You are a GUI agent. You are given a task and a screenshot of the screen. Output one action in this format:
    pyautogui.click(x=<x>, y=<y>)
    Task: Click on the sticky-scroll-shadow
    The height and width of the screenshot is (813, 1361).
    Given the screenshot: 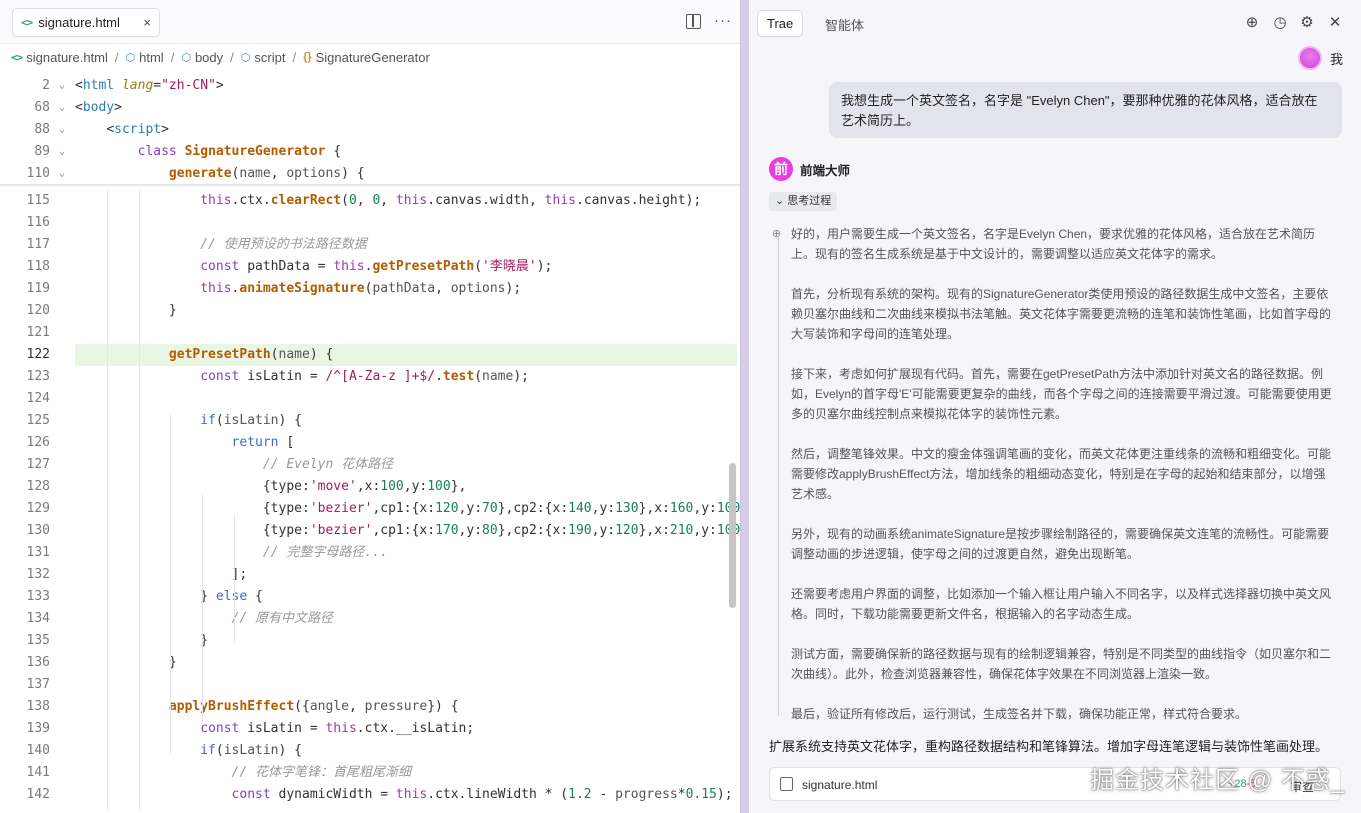 What is the action you would take?
    pyautogui.click(x=370, y=185)
    